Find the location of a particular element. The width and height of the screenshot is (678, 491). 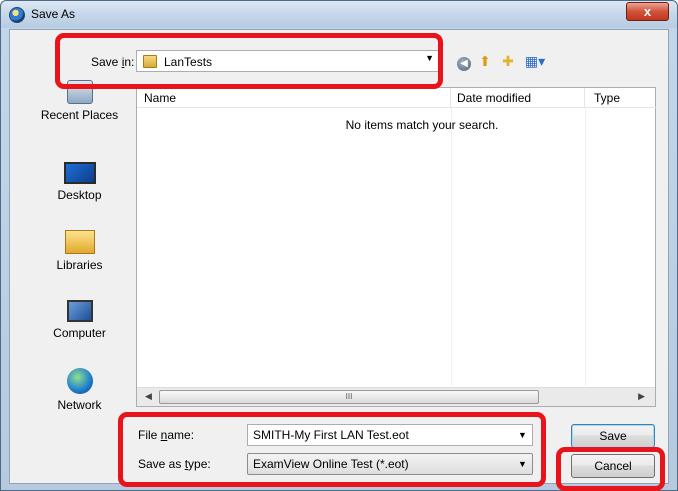

back-icon: ◀ is located at coordinates (464, 61).